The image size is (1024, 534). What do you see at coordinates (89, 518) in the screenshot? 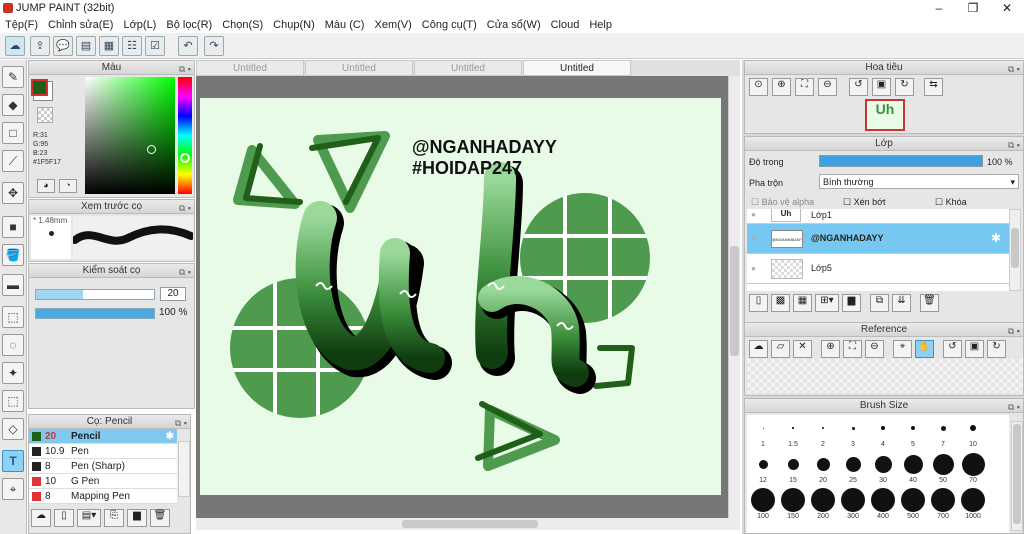
I see `brush-menu-icon: ▤▾` at bounding box center [89, 518].